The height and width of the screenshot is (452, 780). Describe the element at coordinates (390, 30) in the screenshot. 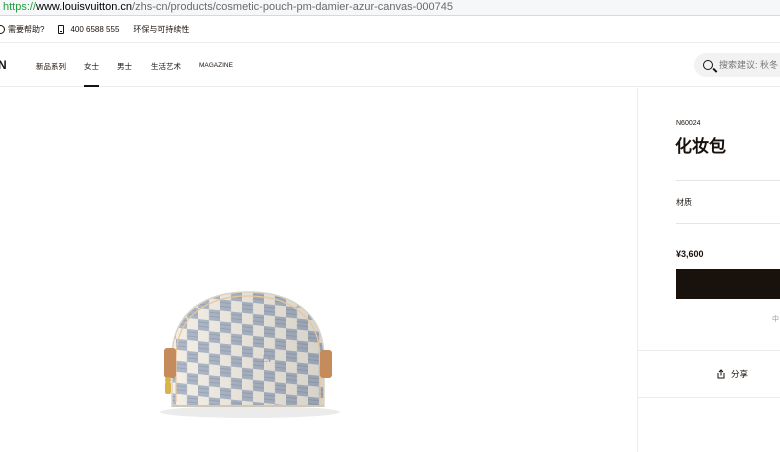

I see `utility-bar: 需要帮助? 400 6588 555 环保与可持续性` at that location.